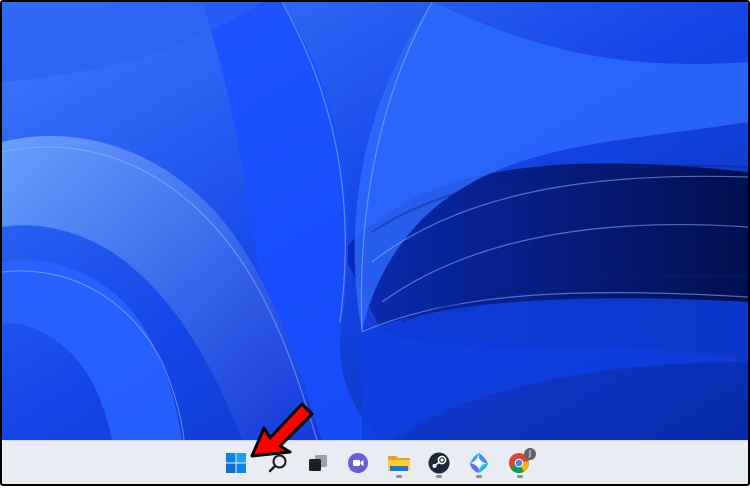  I want to click on teams-chat-button, so click(358, 463).